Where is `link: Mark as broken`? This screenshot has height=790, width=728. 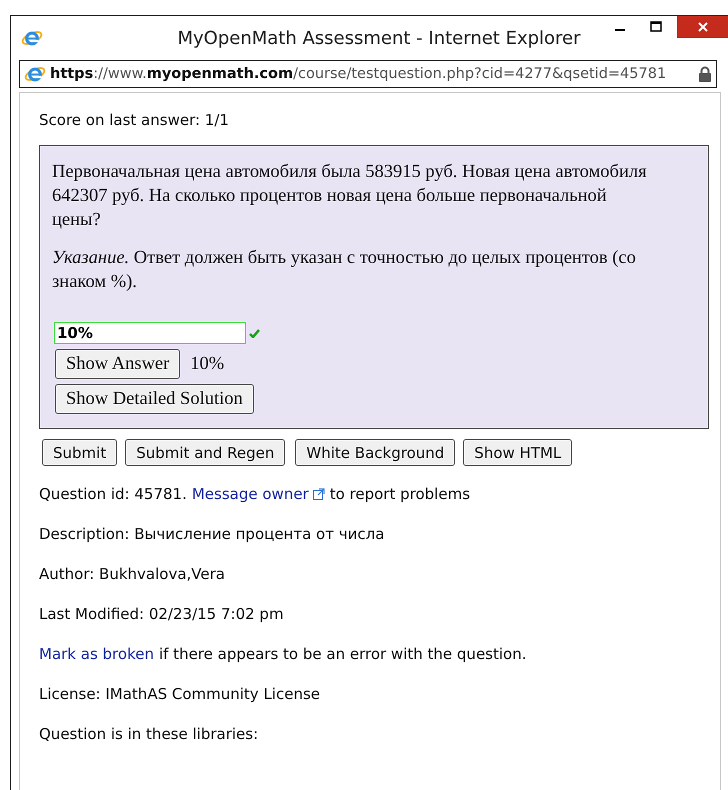 link: Mark as broken is located at coordinates (96, 654).